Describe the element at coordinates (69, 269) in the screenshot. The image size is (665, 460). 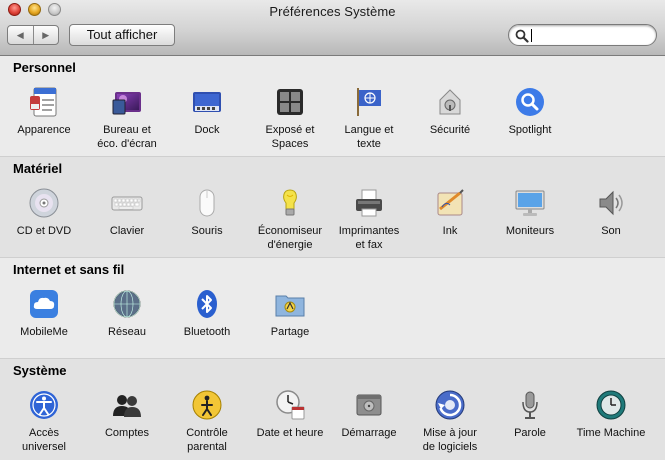
I see `section-title: Internet et sans fil` at that location.